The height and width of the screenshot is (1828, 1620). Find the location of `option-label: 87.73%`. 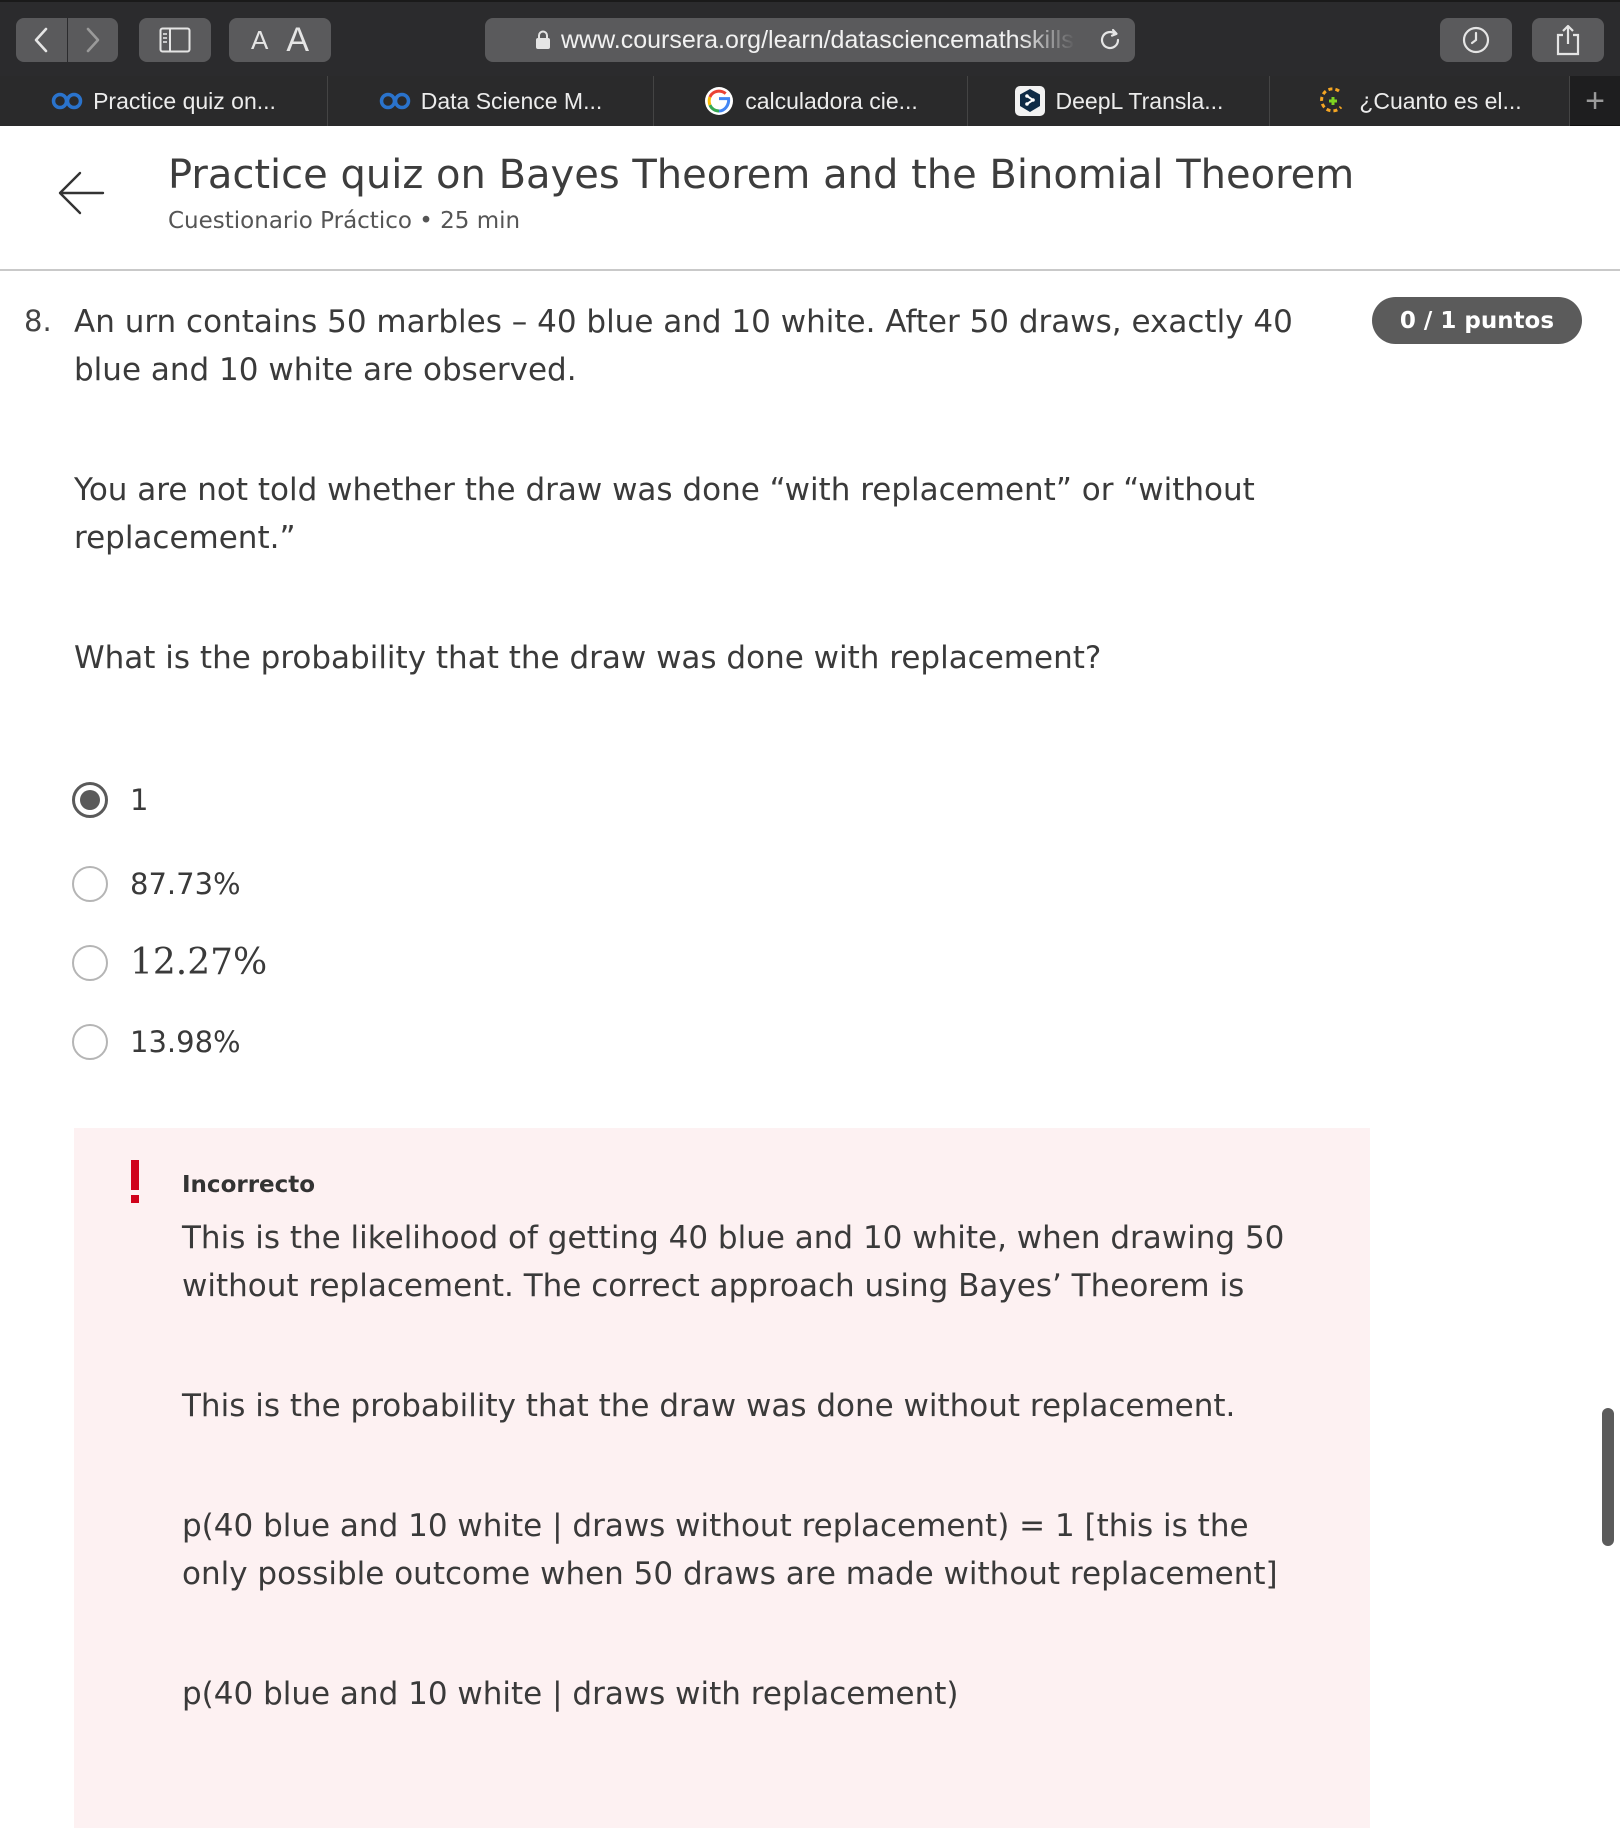

option-label: 87.73% is located at coordinates (185, 884).